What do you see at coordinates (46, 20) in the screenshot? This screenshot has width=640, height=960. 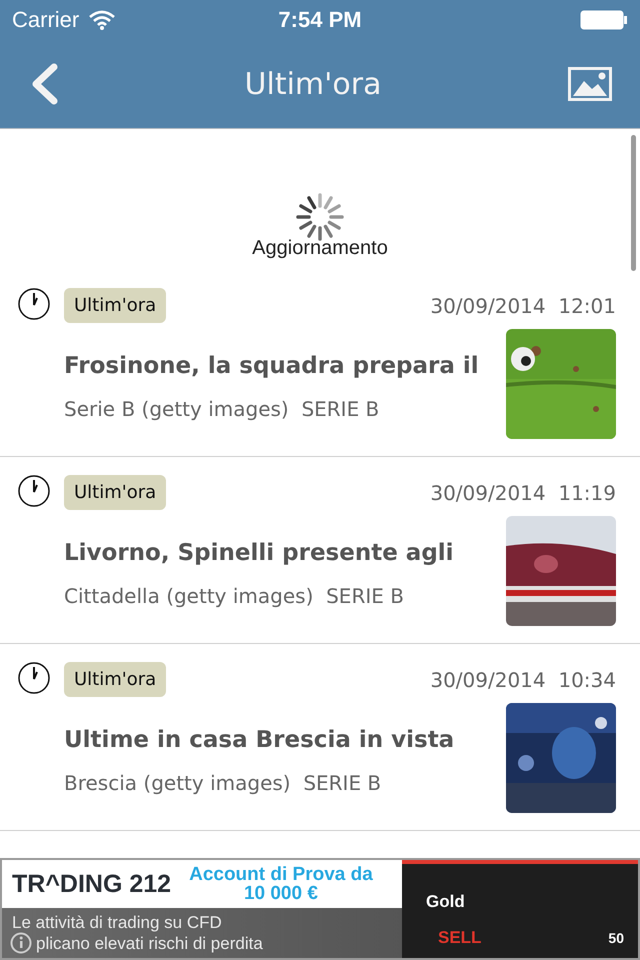 I see `carrier-name: Carrier` at bounding box center [46, 20].